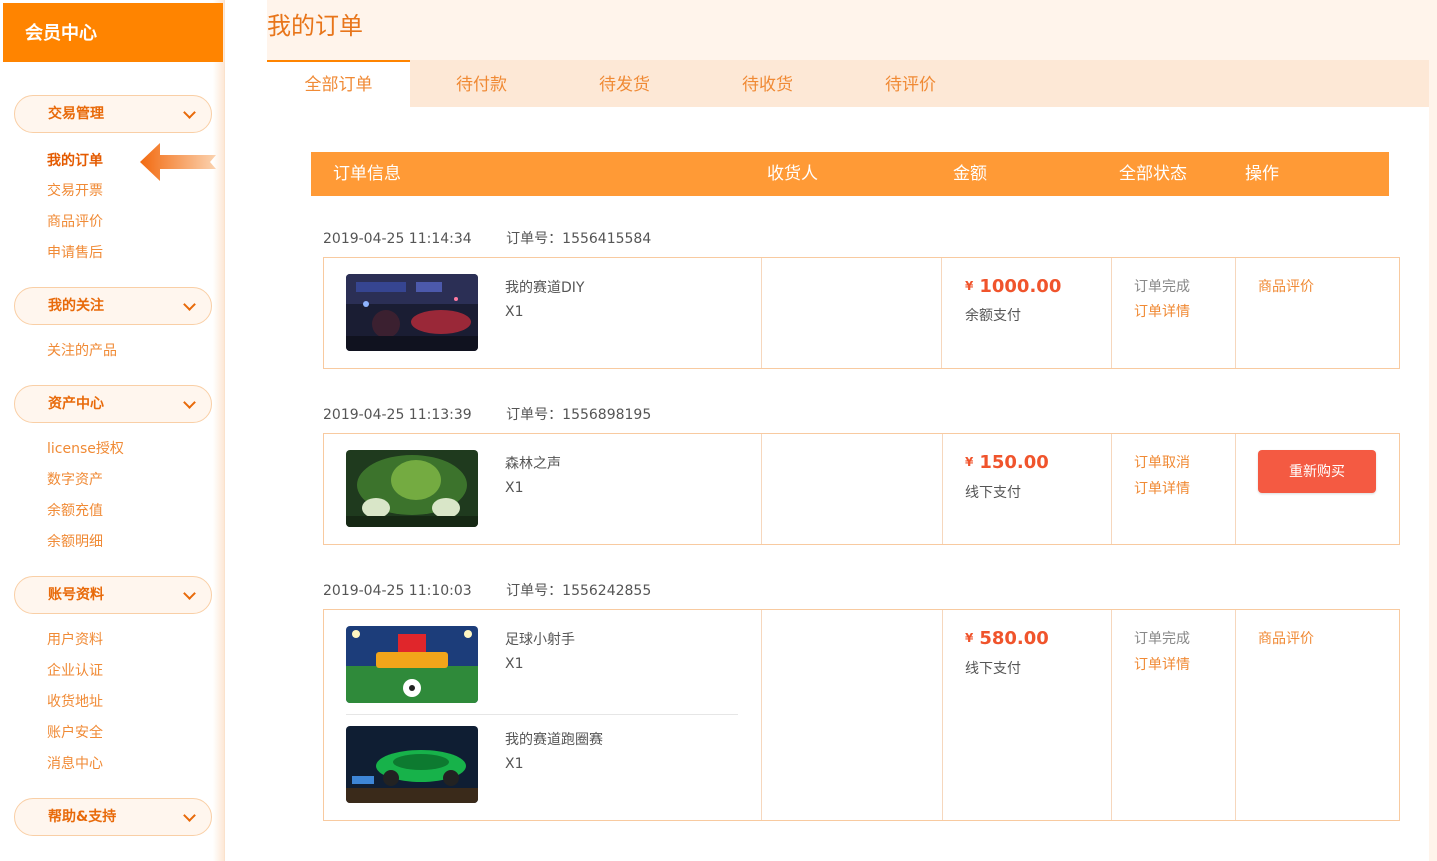 Image resolution: width=1437 pixels, height=861 pixels. What do you see at coordinates (75, 701) in the screenshot?
I see `sidebar-item-address: 收货地址` at bounding box center [75, 701].